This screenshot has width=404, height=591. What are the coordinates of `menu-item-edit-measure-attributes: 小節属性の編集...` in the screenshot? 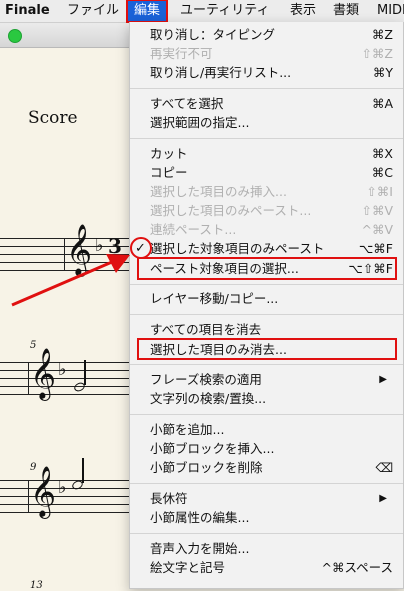 It's located at (266, 517).